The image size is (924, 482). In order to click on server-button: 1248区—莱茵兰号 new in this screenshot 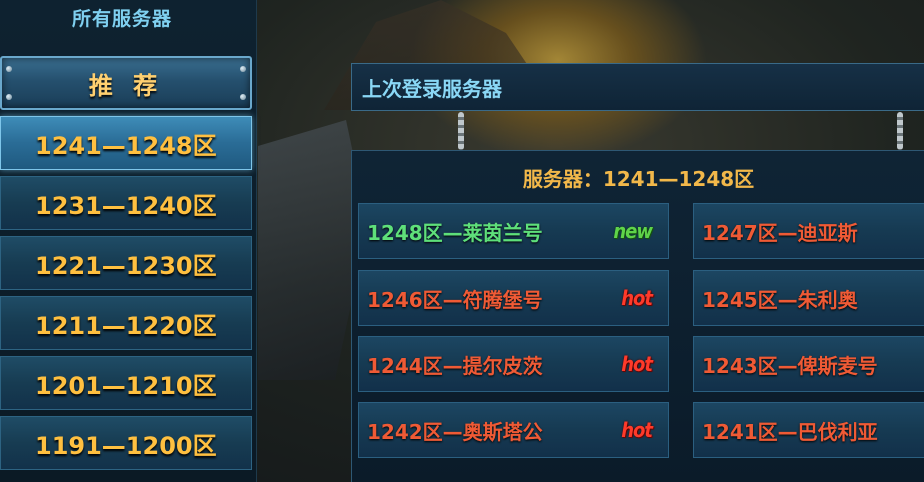, I will do `click(513, 231)`.